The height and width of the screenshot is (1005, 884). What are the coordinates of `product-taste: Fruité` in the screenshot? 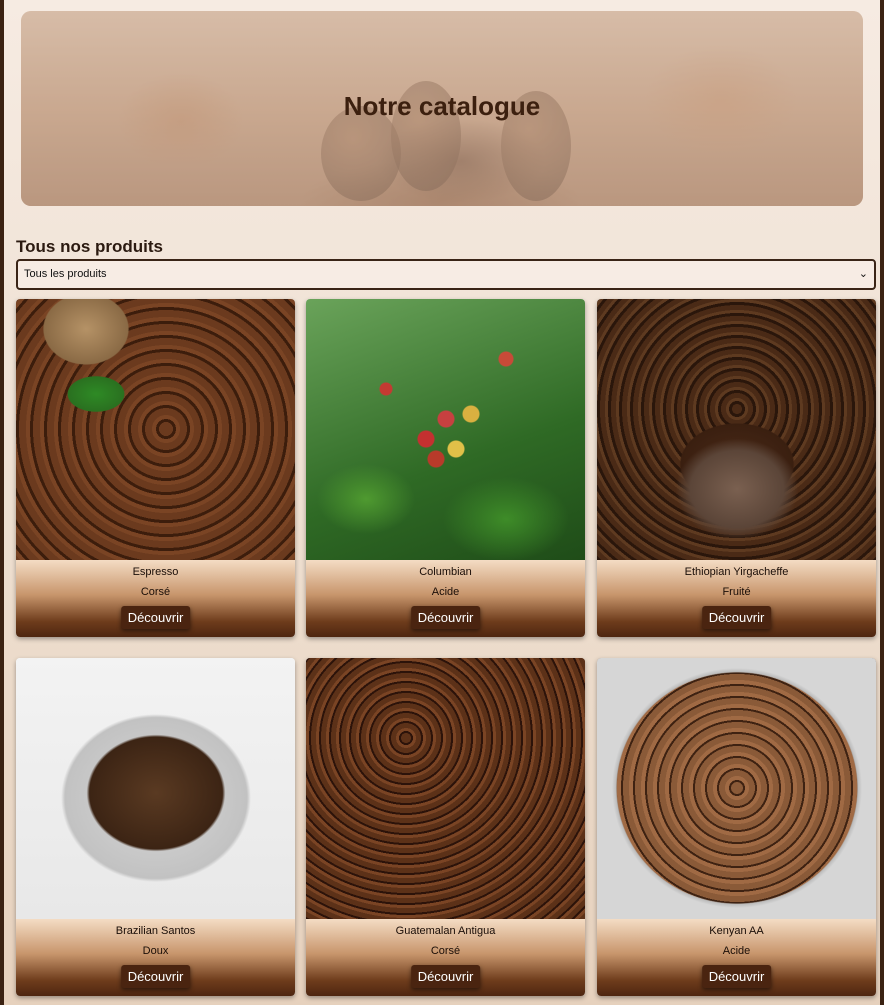 It's located at (736, 592).